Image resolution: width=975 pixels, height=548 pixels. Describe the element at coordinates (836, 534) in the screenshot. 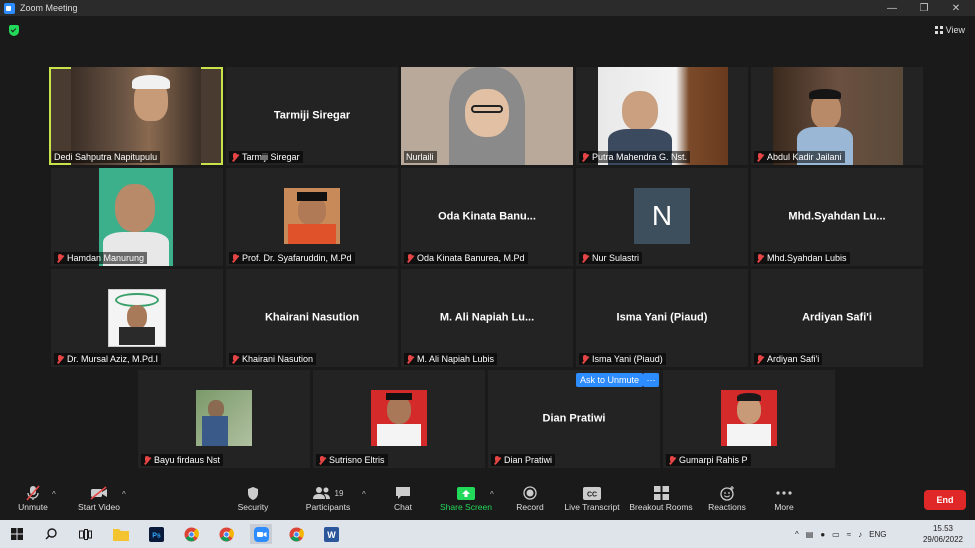

I see `battery-icon: ▭` at that location.